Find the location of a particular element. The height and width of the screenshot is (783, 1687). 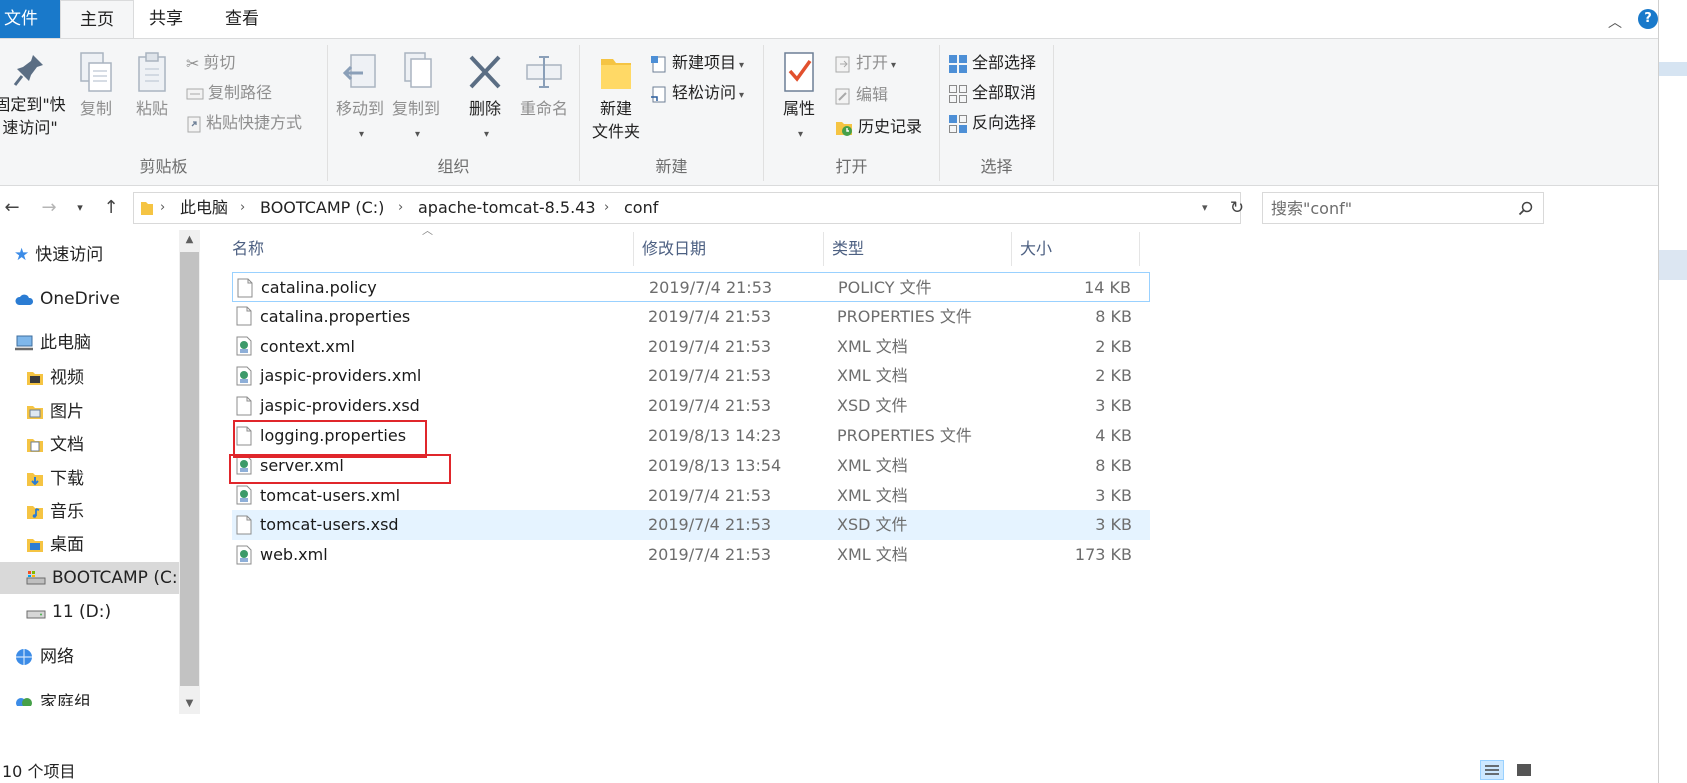

file-row: context.xml 2019/7/4 21:53 XML 文档 2 KB is located at coordinates (691, 347).